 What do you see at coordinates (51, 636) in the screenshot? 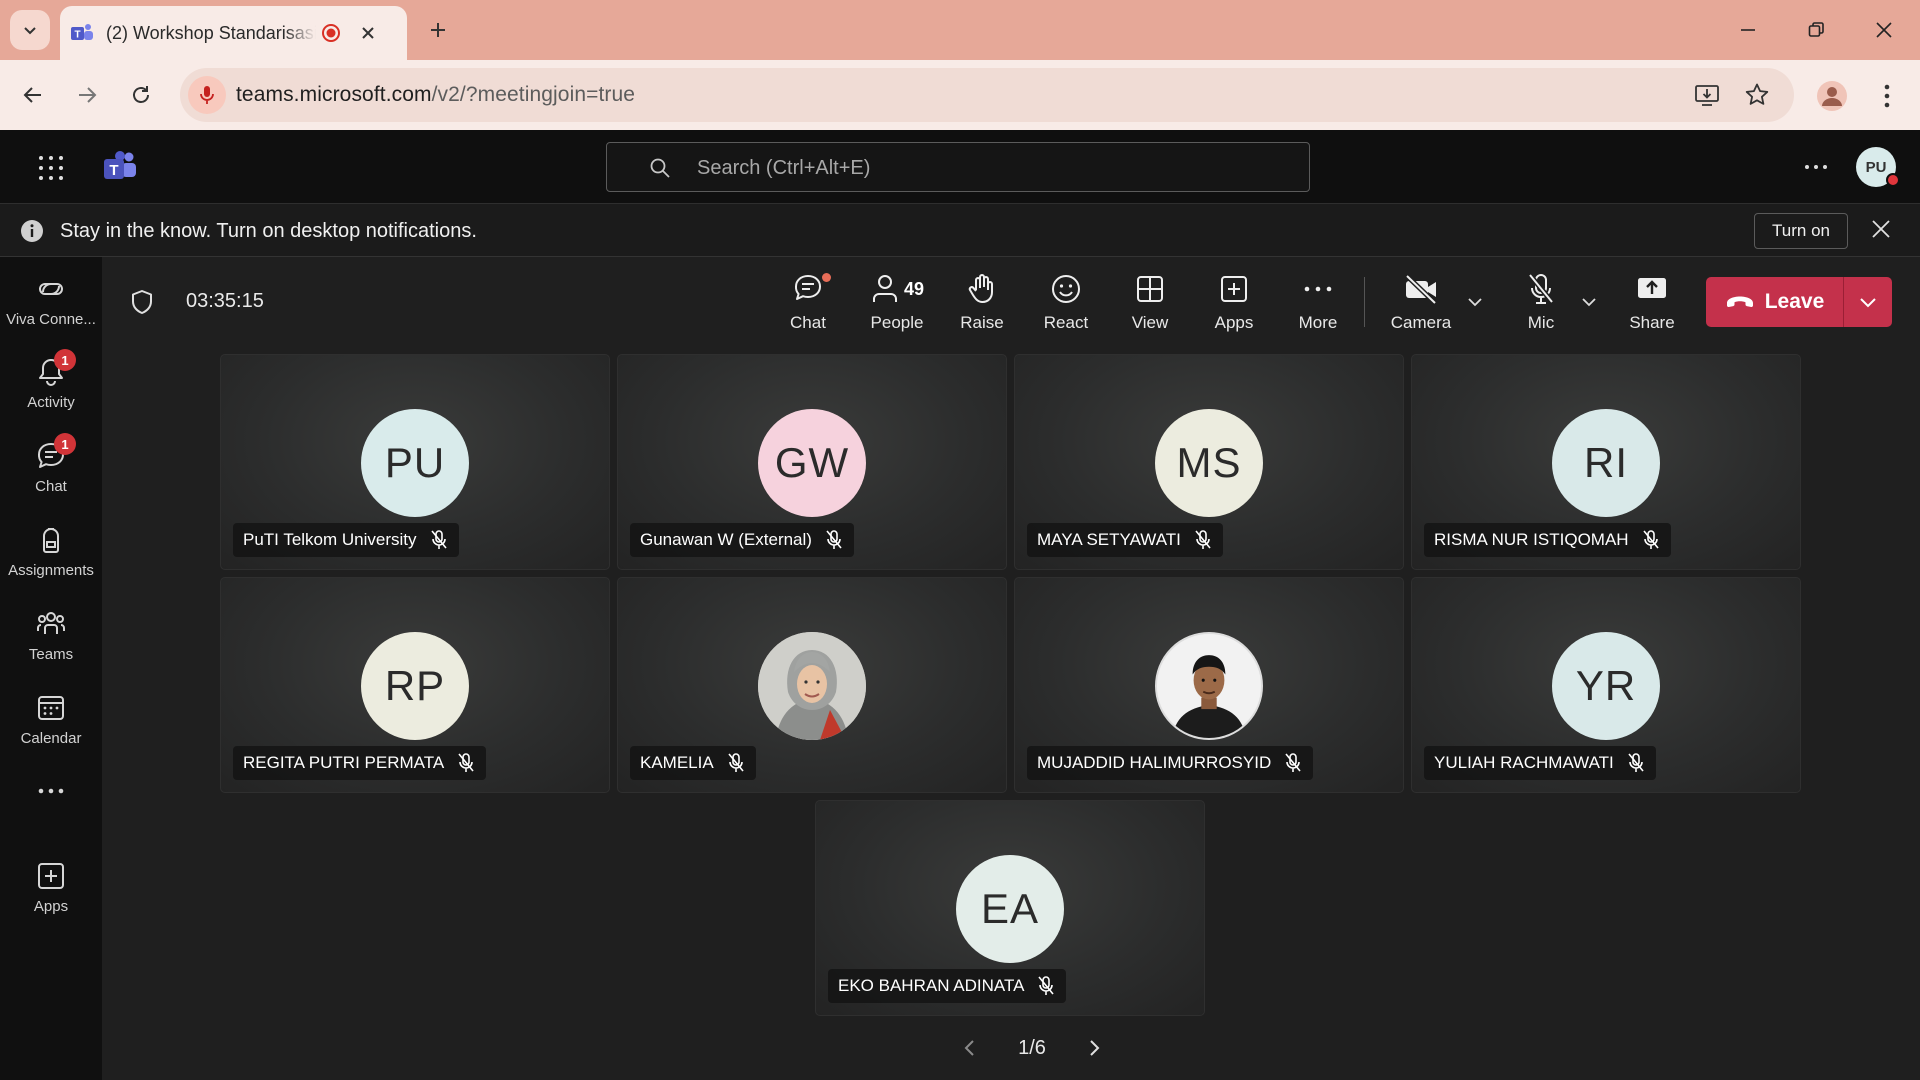
I see `rail-item-teams: Teams` at bounding box center [51, 636].